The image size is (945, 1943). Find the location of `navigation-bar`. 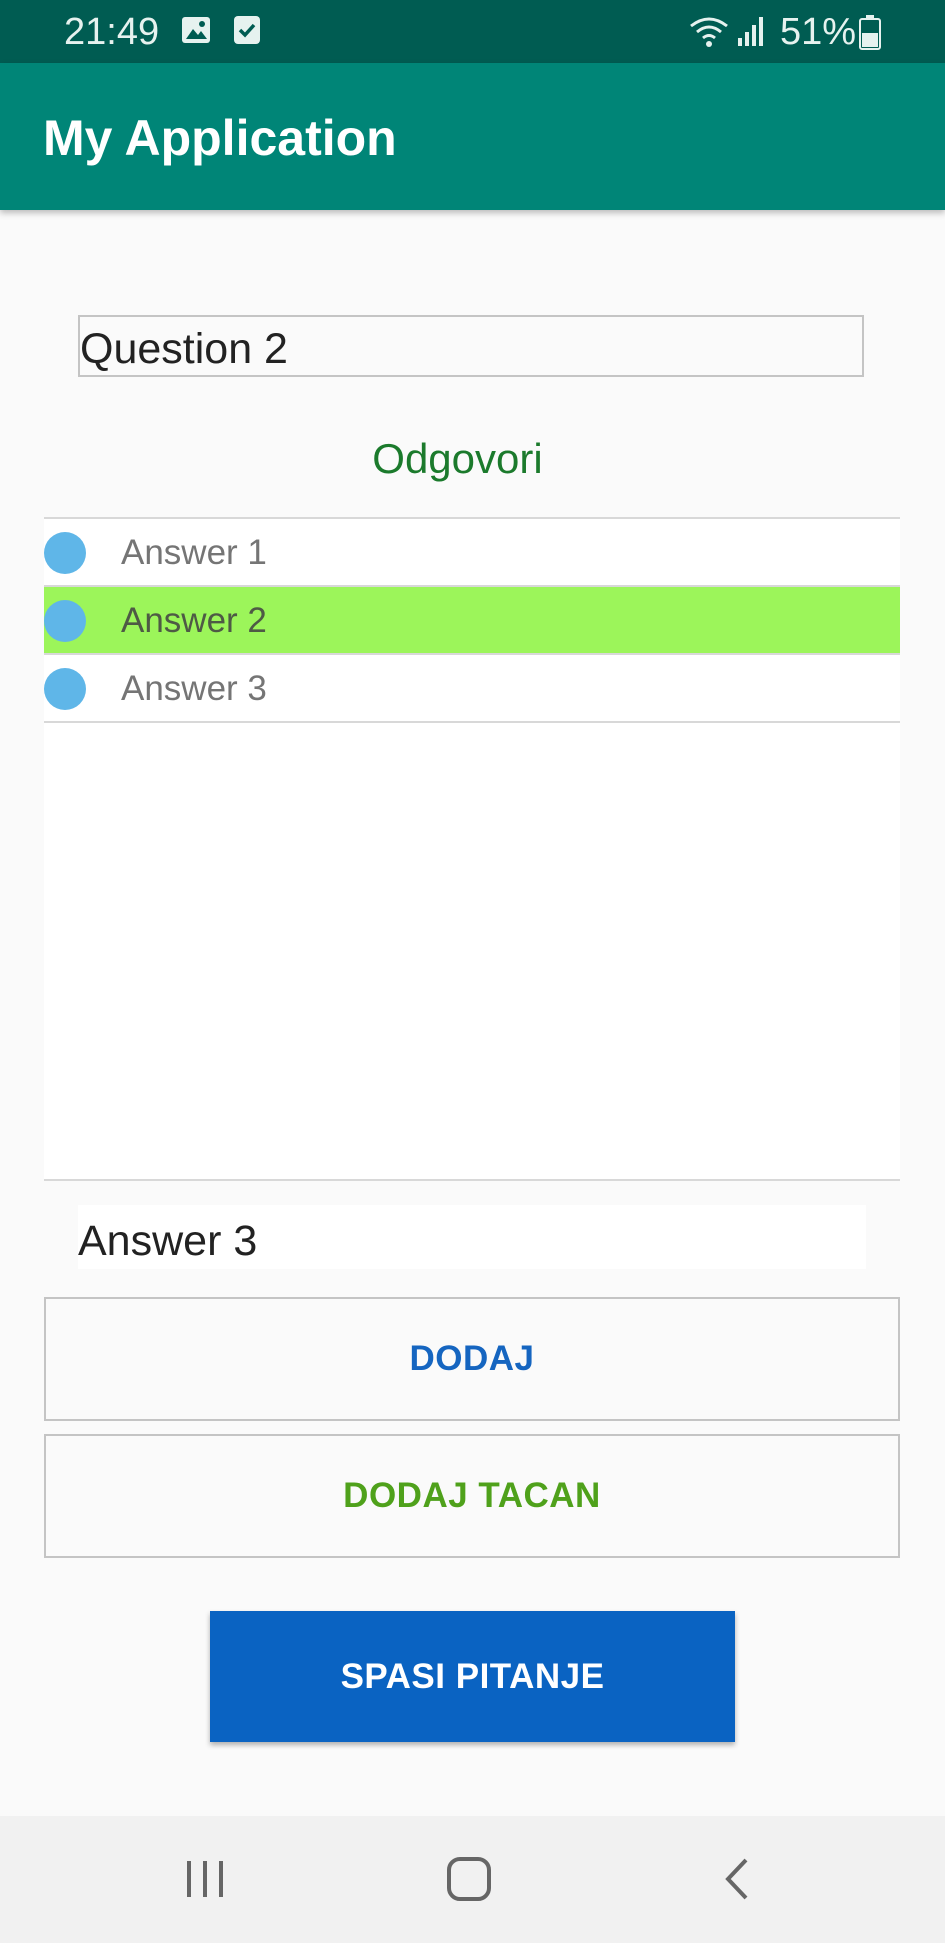

navigation-bar is located at coordinates (472, 1879).